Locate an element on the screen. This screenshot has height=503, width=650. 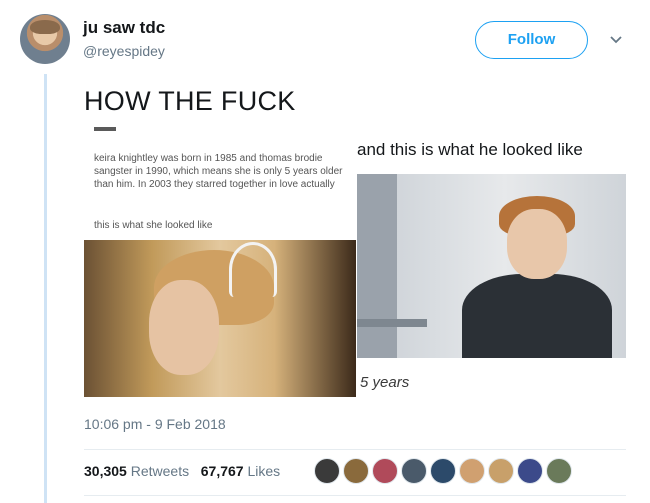
tweet-stats: 30,305 Retweets 67,767 Likes is located at coordinates (182, 471).